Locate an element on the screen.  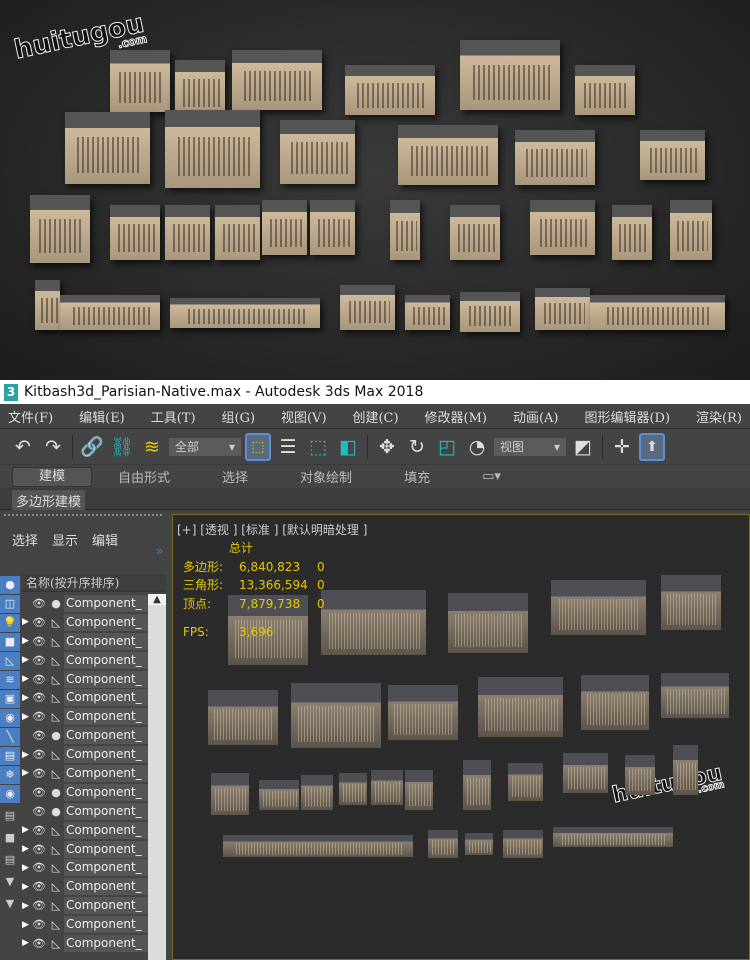
pivot-center-icon: ◩ is located at coordinates (583, 447).